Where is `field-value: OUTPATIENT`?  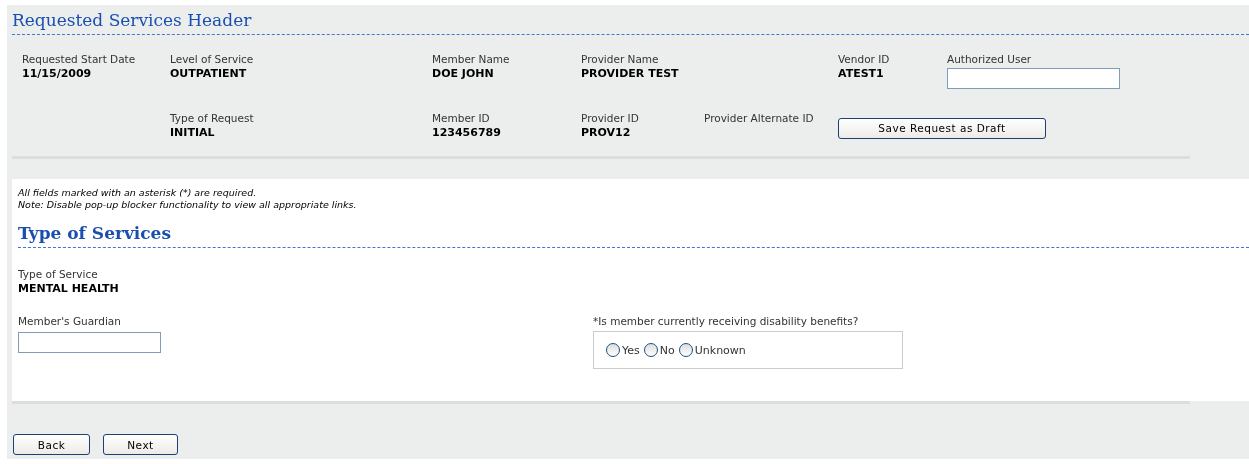
field-value: OUTPATIENT is located at coordinates (209, 73).